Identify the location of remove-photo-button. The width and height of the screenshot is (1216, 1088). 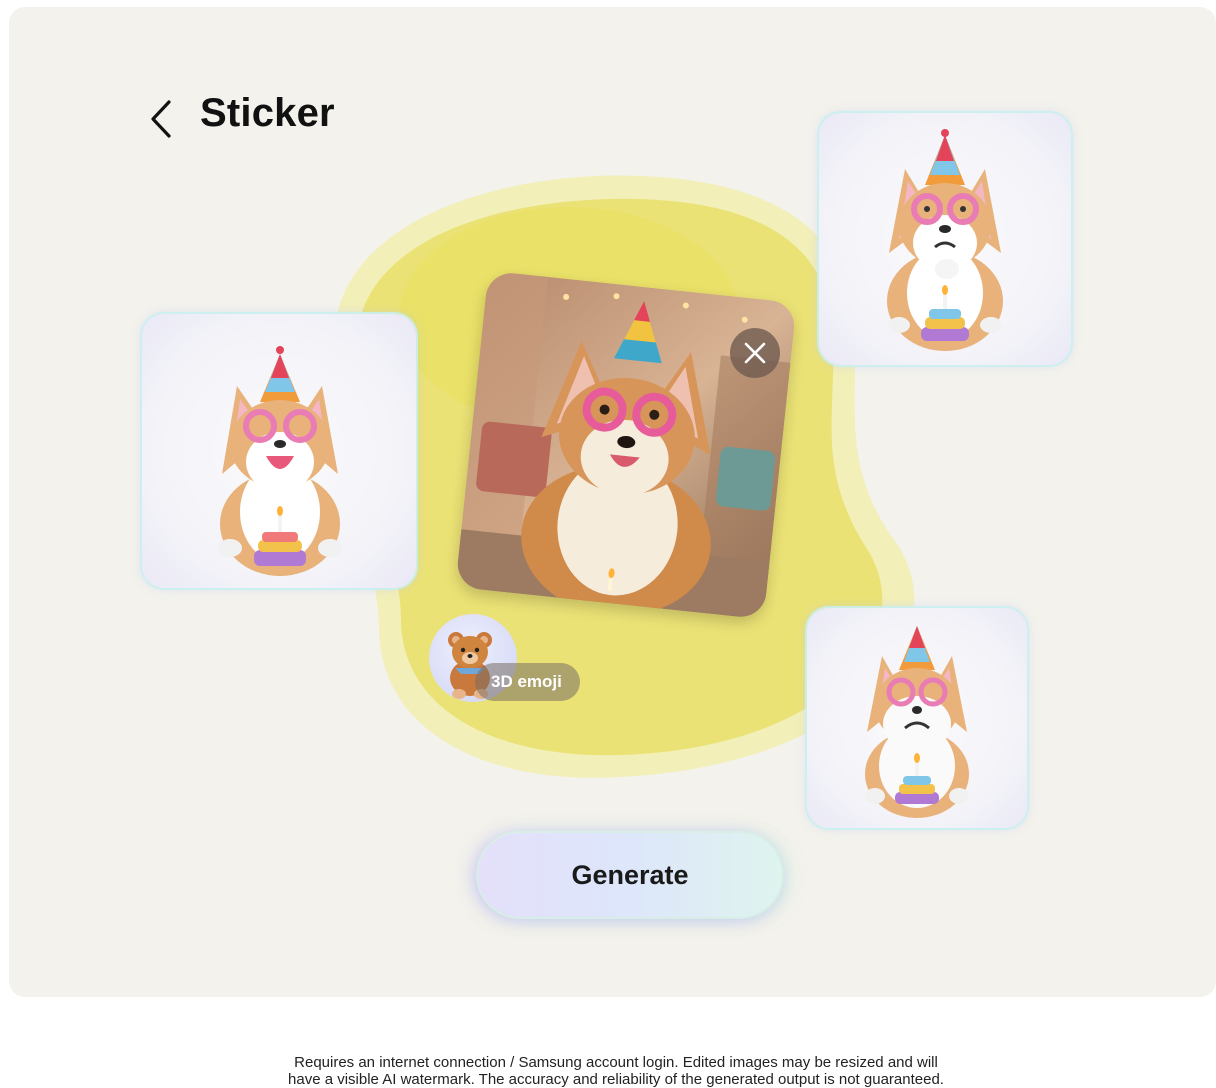
(755, 353).